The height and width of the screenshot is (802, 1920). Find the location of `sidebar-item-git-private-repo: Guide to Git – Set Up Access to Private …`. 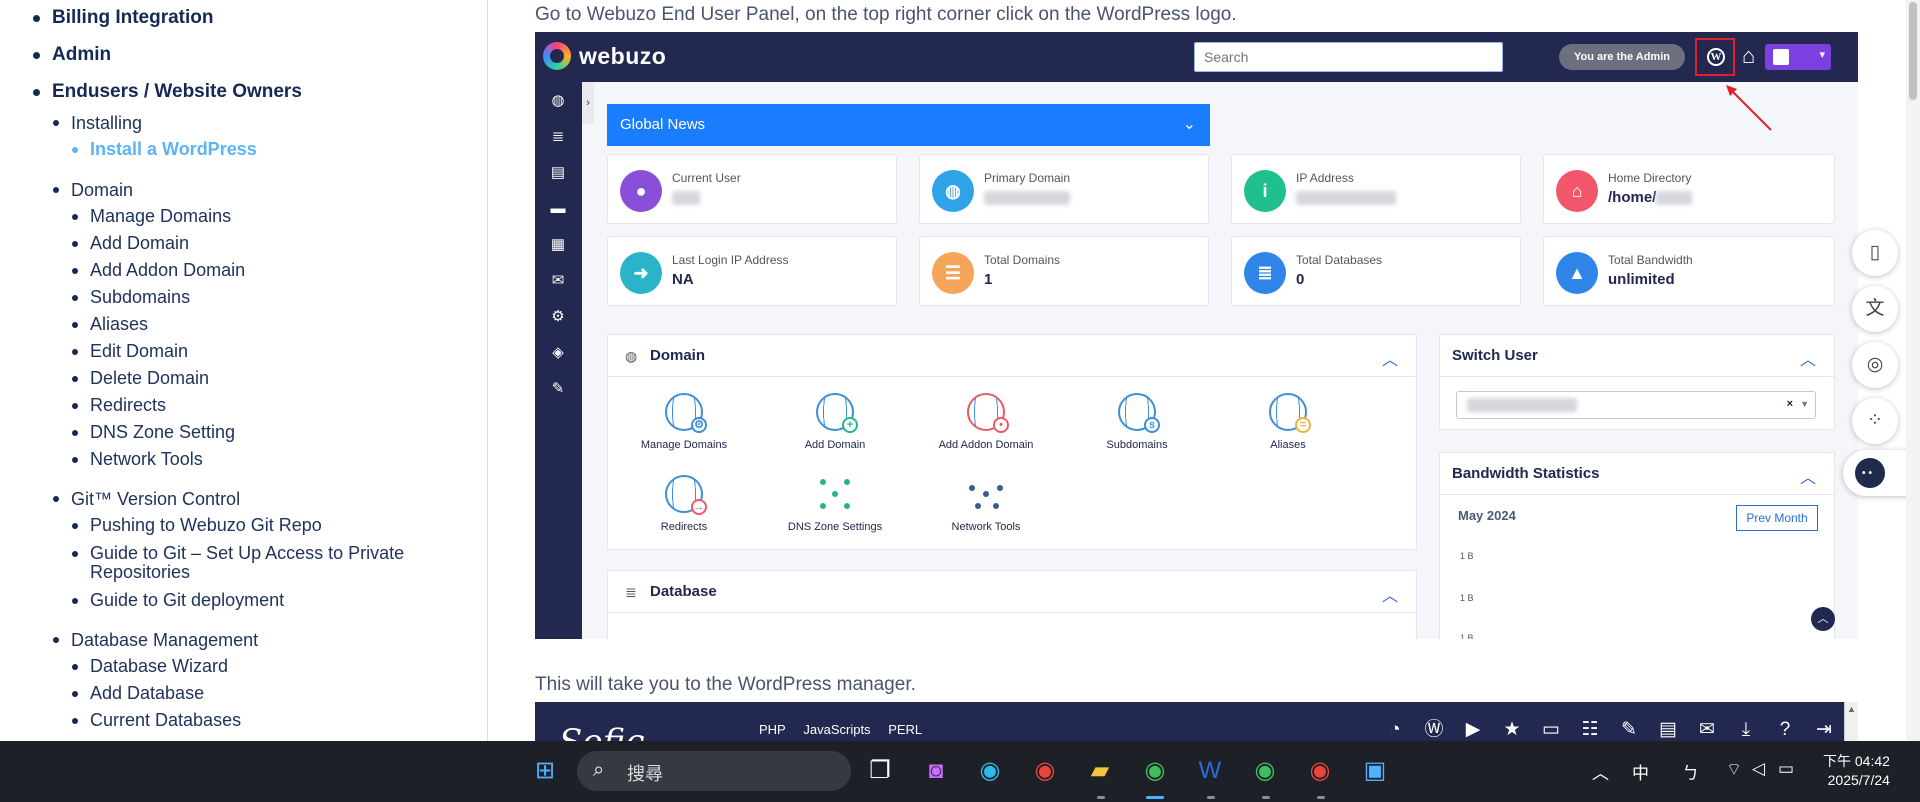

sidebar-item-git-private-repo: Guide to Git – Set Up Access to Private … is located at coordinates (261, 563).